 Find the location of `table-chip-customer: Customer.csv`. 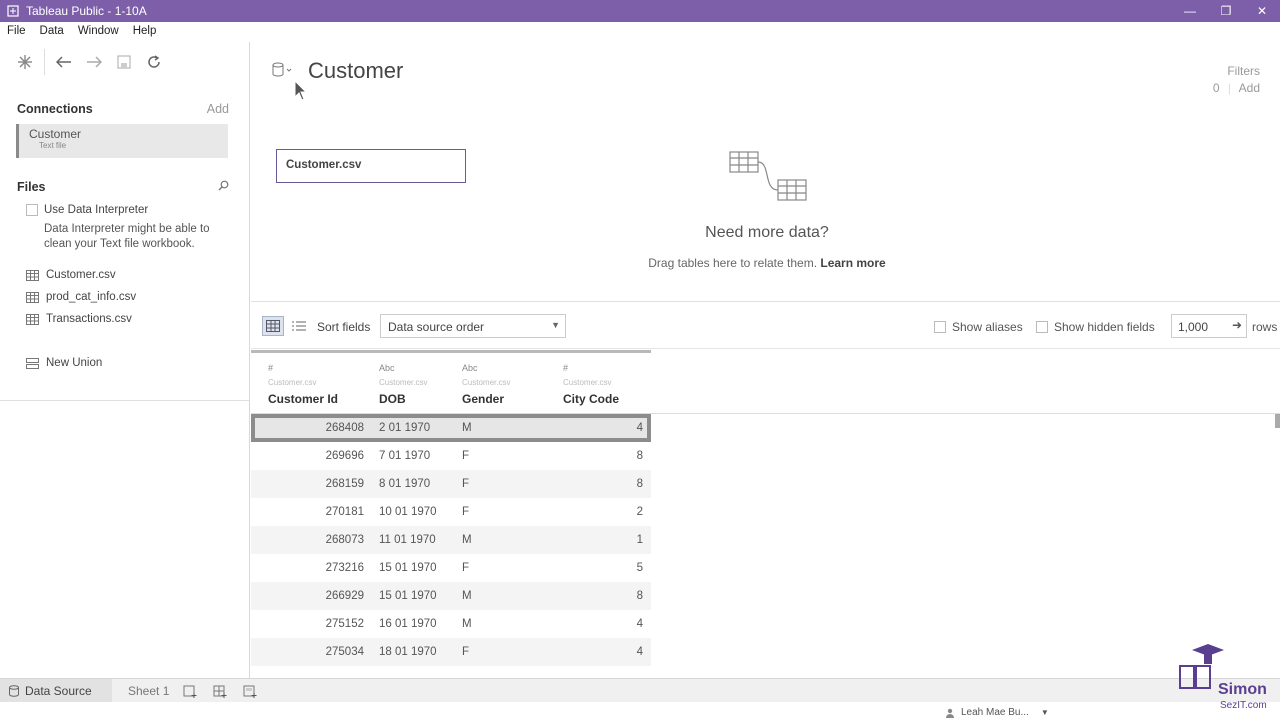

table-chip-customer: Customer.csv is located at coordinates (371, 166).